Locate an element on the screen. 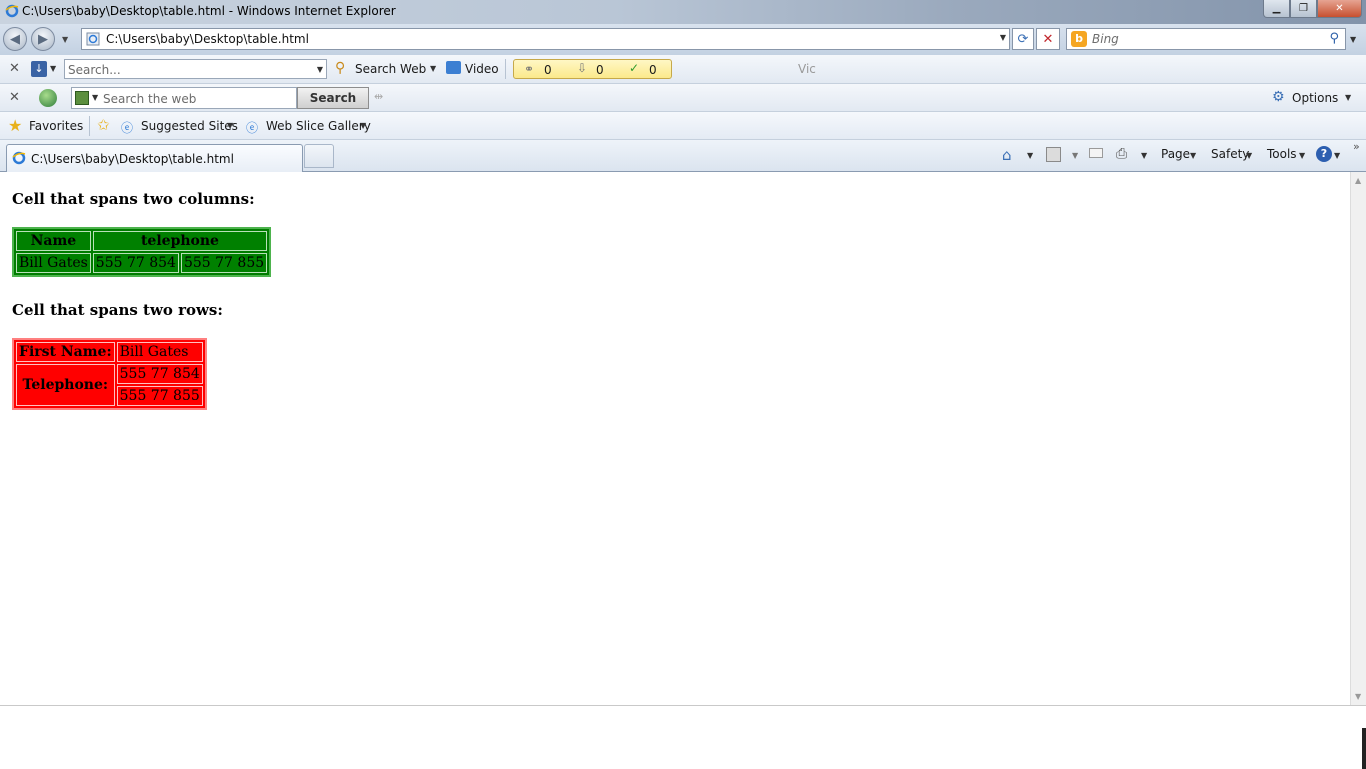 Image resolution: width=1366 pixels, height=769 pixels. help-icon: ? is located at coordinates (1324, 154).